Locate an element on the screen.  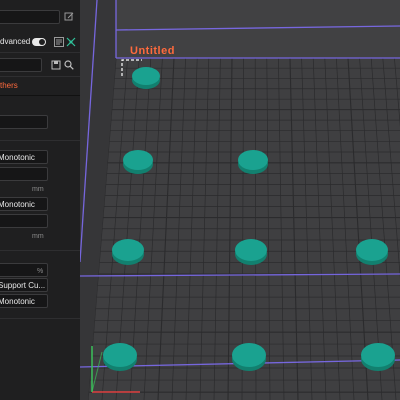
advanced-label: dvanced is located at coordinates (15, 41).